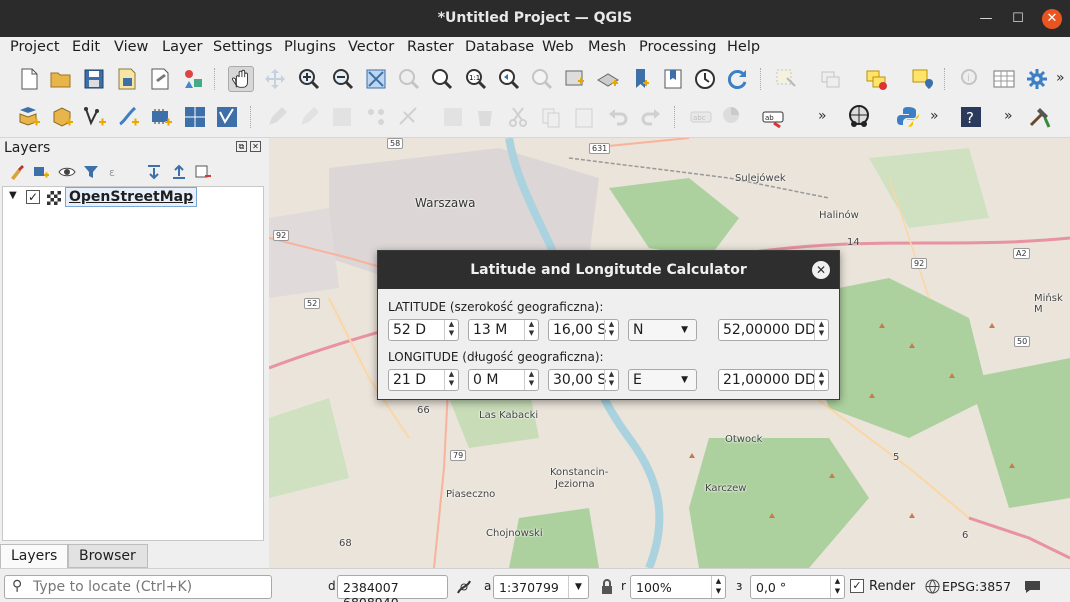 The width and height of the screenshot is (1070, 602). What do you see at coordinates (518, 117) in the screenshot?
I see `cut-features-icon` at bounding box center [518, 117].